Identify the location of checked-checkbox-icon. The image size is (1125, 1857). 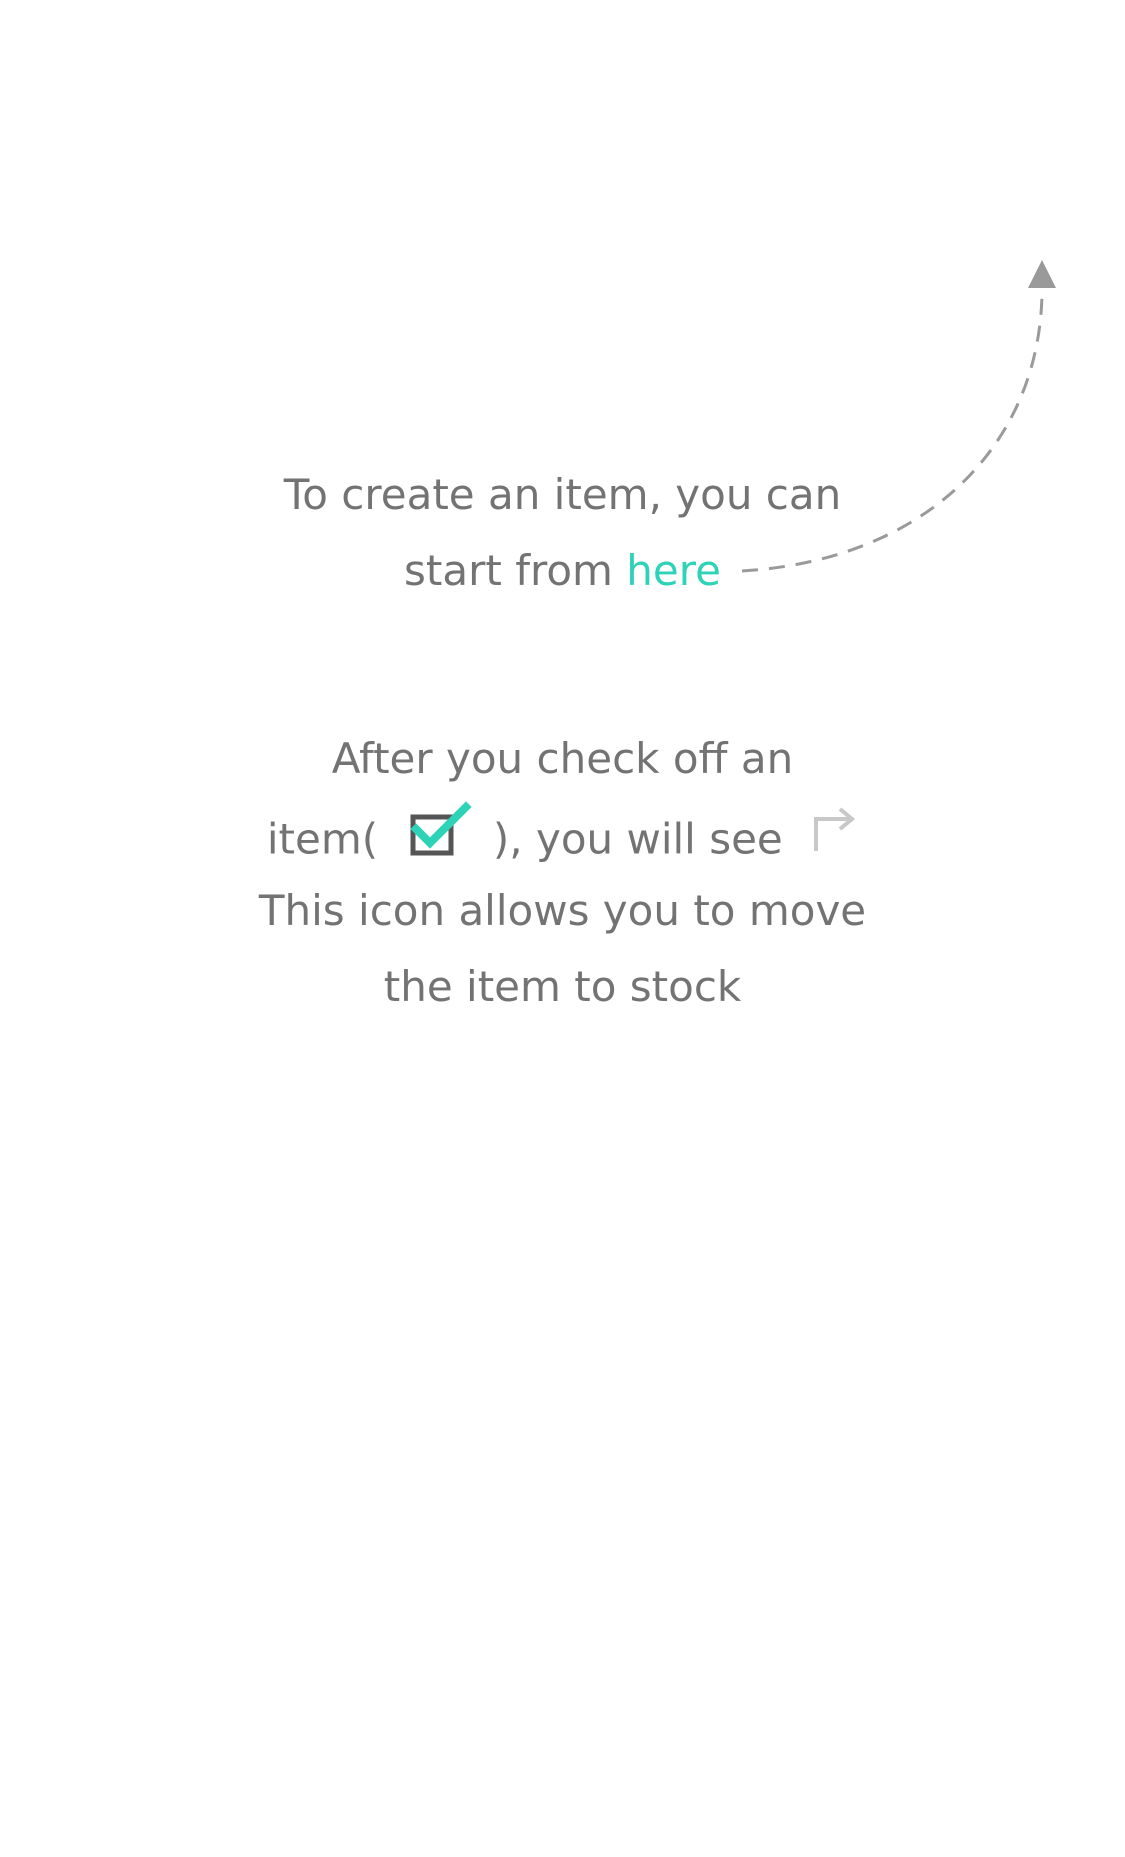
(441, 836).